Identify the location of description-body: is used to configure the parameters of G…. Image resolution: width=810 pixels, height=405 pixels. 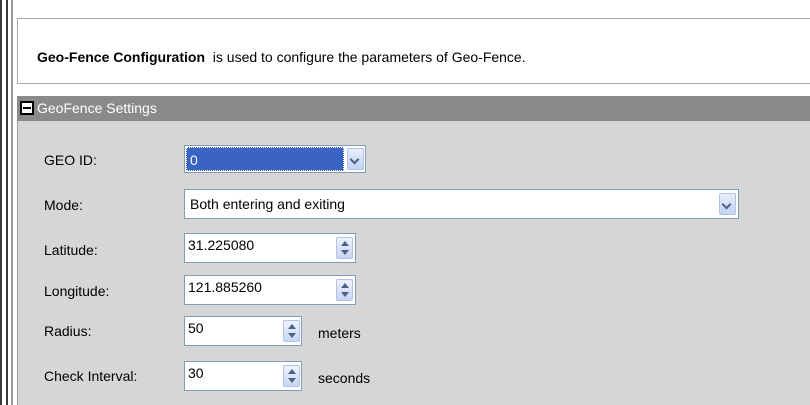
(365, 57).